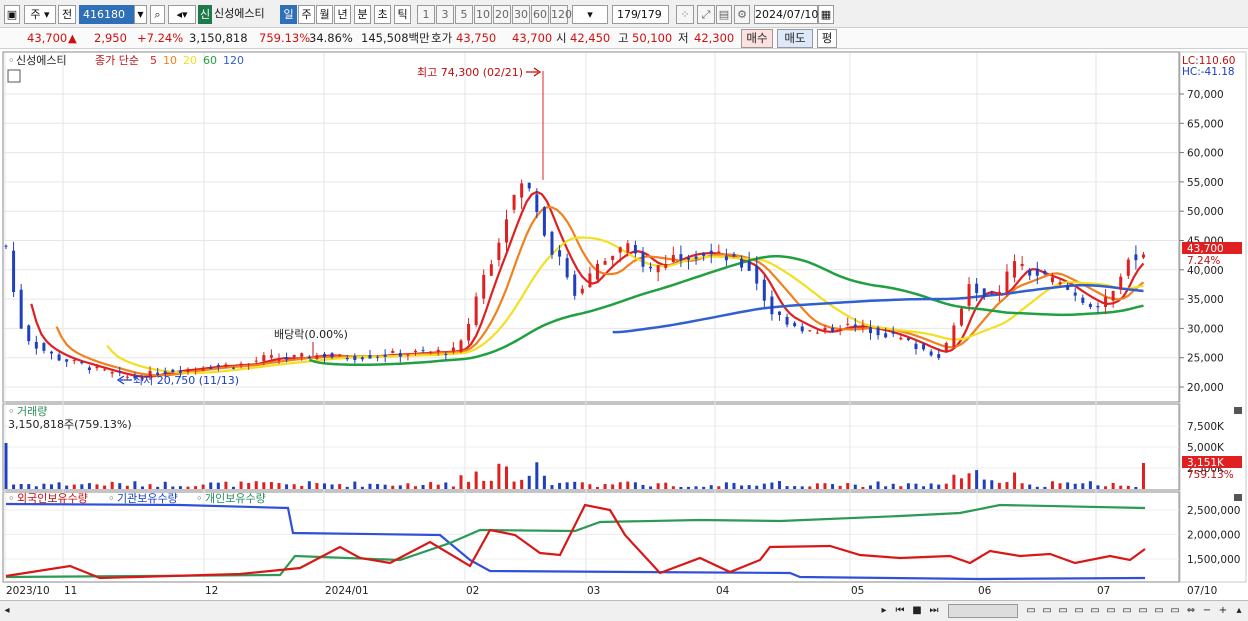  What do you see at coordinates (52, 498) in the screenshot?
I see `foreign-holdings-title: 외국인보유수량` at bounding box center [52, 498].